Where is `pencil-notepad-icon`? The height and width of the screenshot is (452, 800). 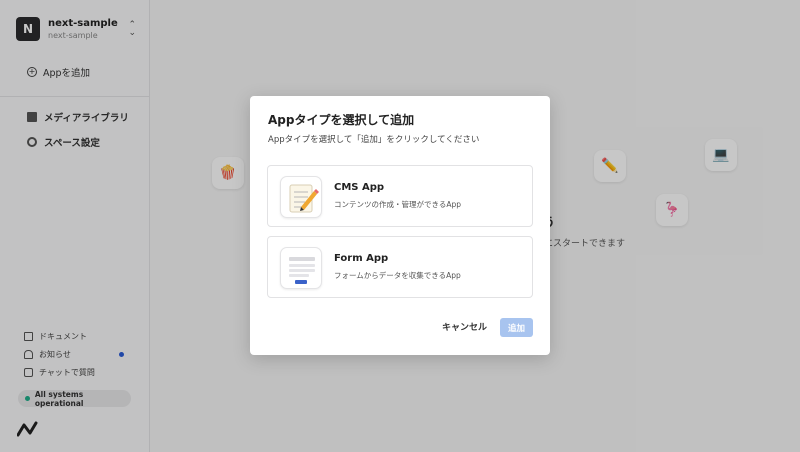 pencil-notepad-icon is located at coordinates (301, 197).